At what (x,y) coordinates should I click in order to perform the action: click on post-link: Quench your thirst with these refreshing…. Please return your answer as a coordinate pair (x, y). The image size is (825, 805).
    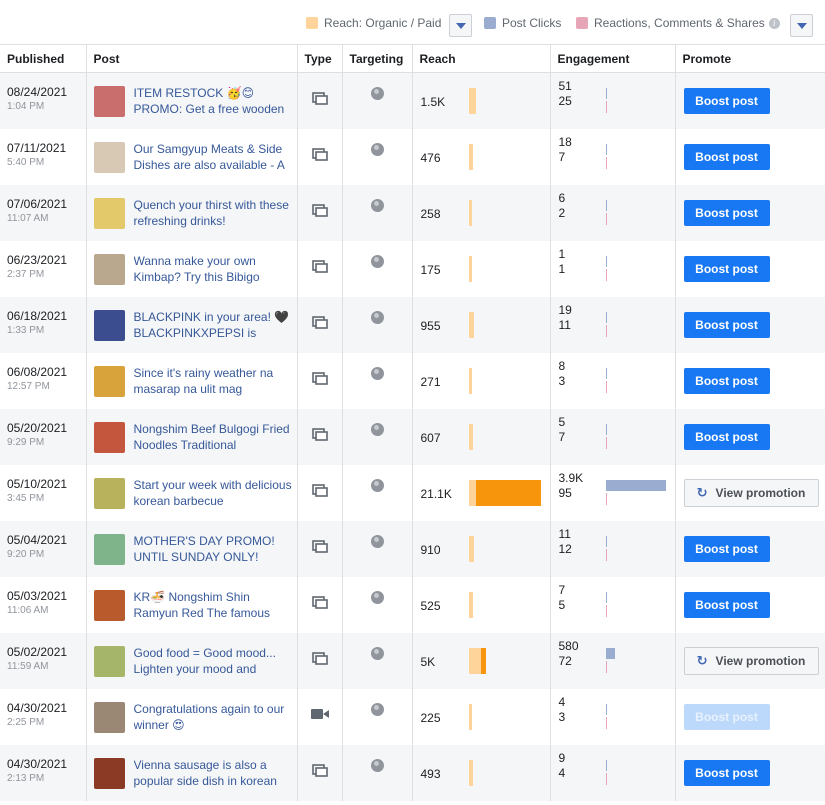
    Looking at the image, I should click on (214, 213).